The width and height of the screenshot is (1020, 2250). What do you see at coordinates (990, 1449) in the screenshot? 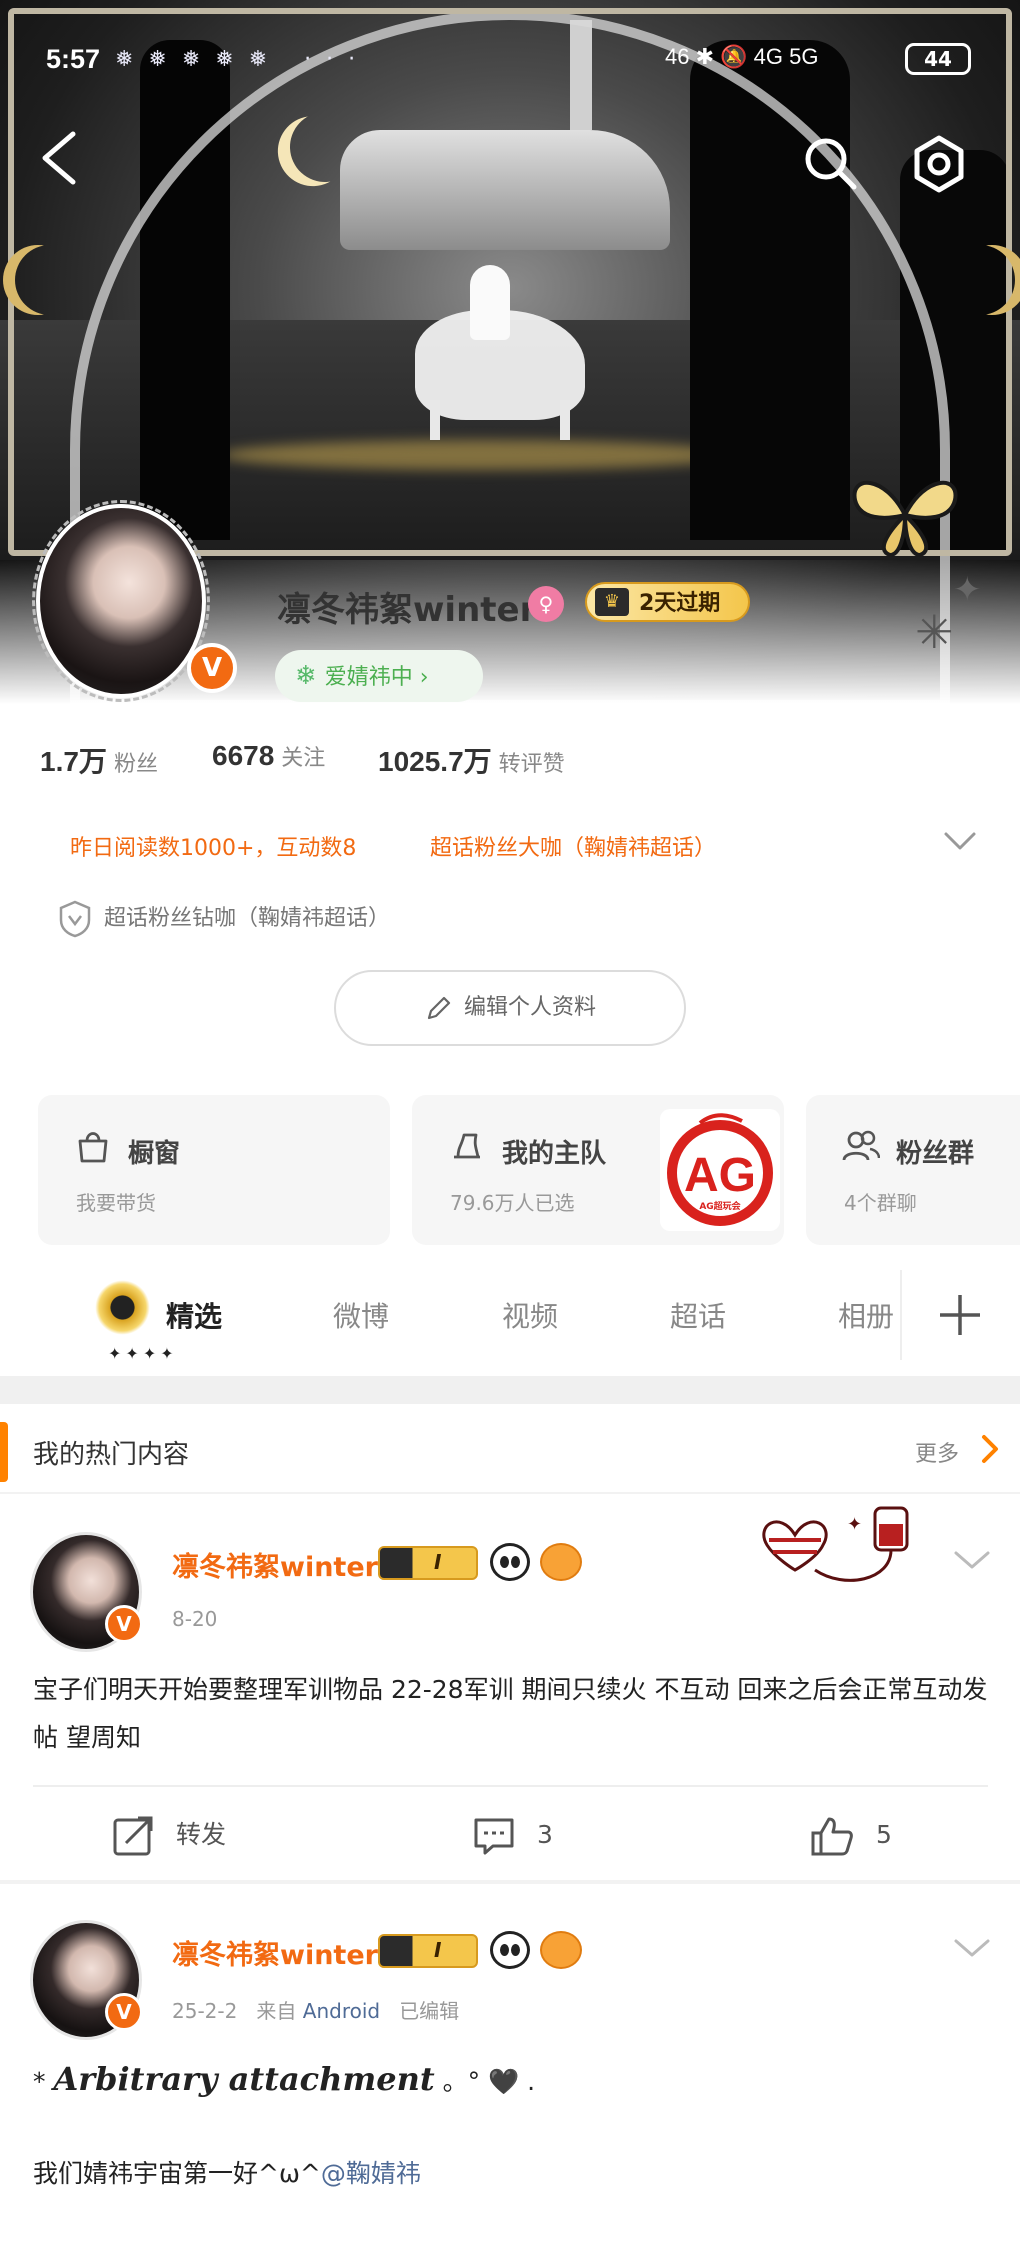
I see `chevron-right-icon` at bounding box center [990, 1449].